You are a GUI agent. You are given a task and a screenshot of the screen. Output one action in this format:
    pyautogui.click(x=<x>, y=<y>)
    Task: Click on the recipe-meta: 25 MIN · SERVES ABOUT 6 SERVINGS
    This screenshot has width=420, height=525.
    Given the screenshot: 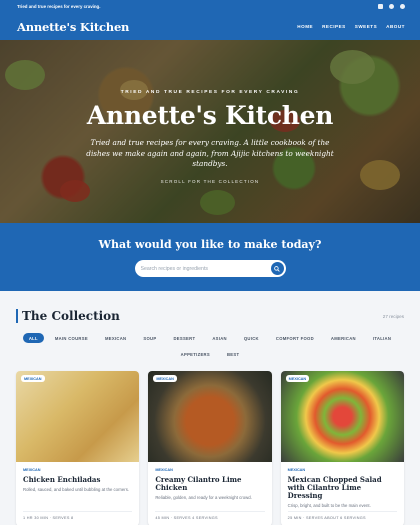 What is the action you would take?
    pyautogui.click(x=342, y=515)
    